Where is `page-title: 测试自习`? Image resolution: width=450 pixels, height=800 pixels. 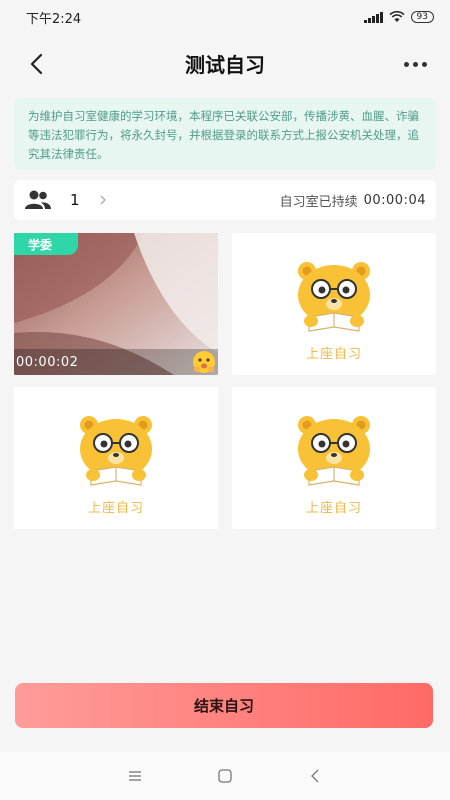
page-title: 测试自习 is located at coordinates (225, 64).